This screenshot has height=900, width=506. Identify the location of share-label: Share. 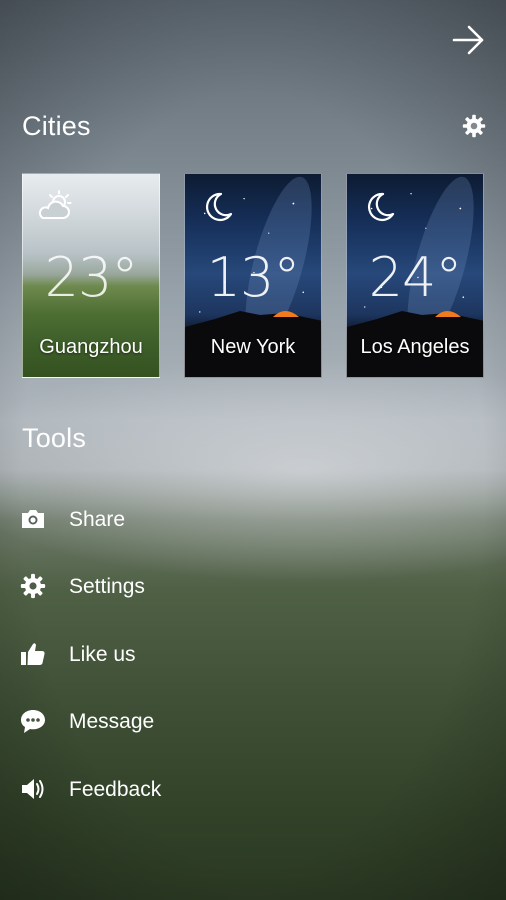
(97, 519).